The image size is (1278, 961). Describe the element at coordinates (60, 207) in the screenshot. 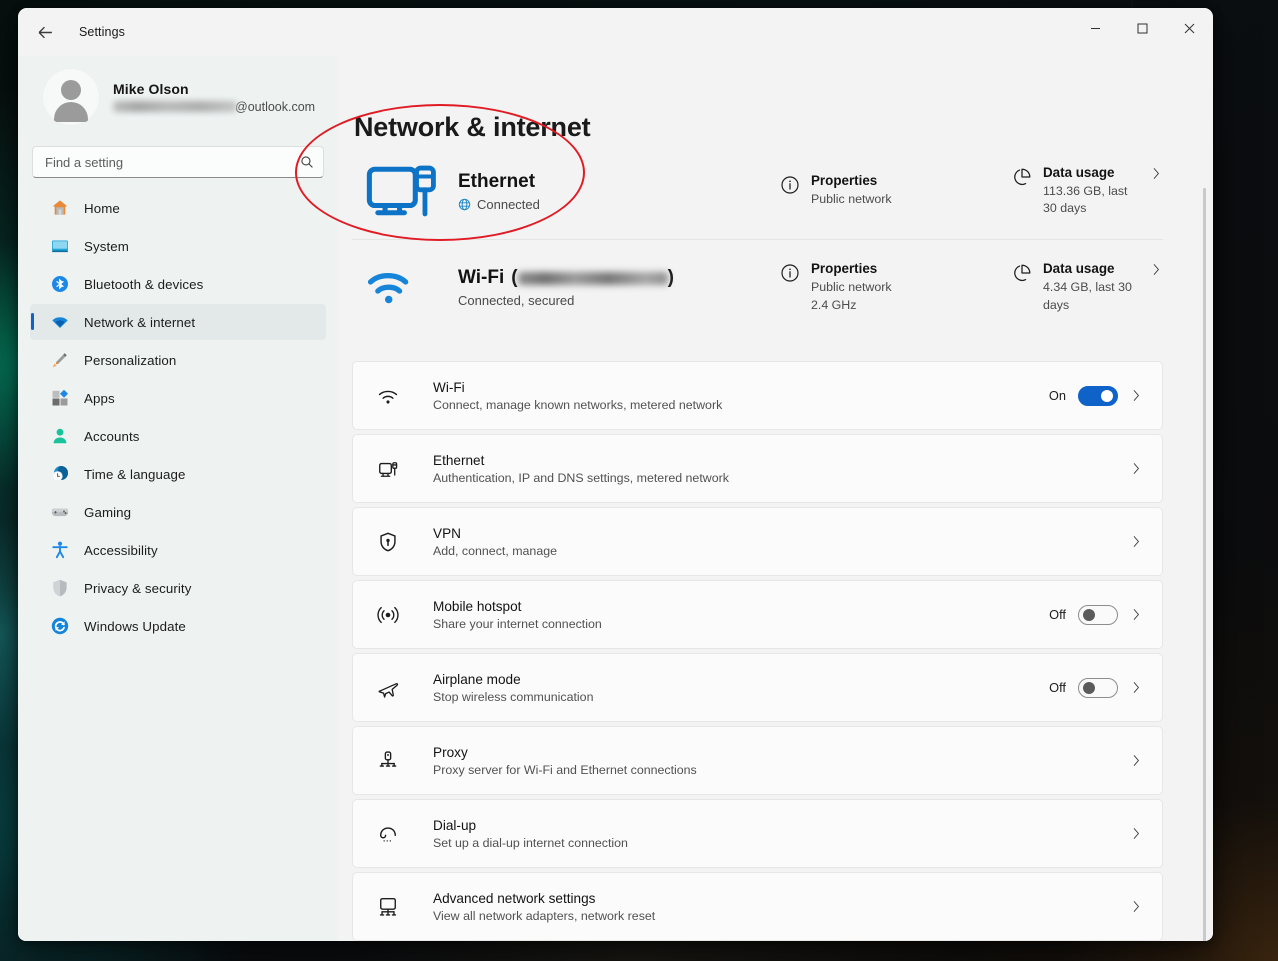

I see `home-icon` at that location.